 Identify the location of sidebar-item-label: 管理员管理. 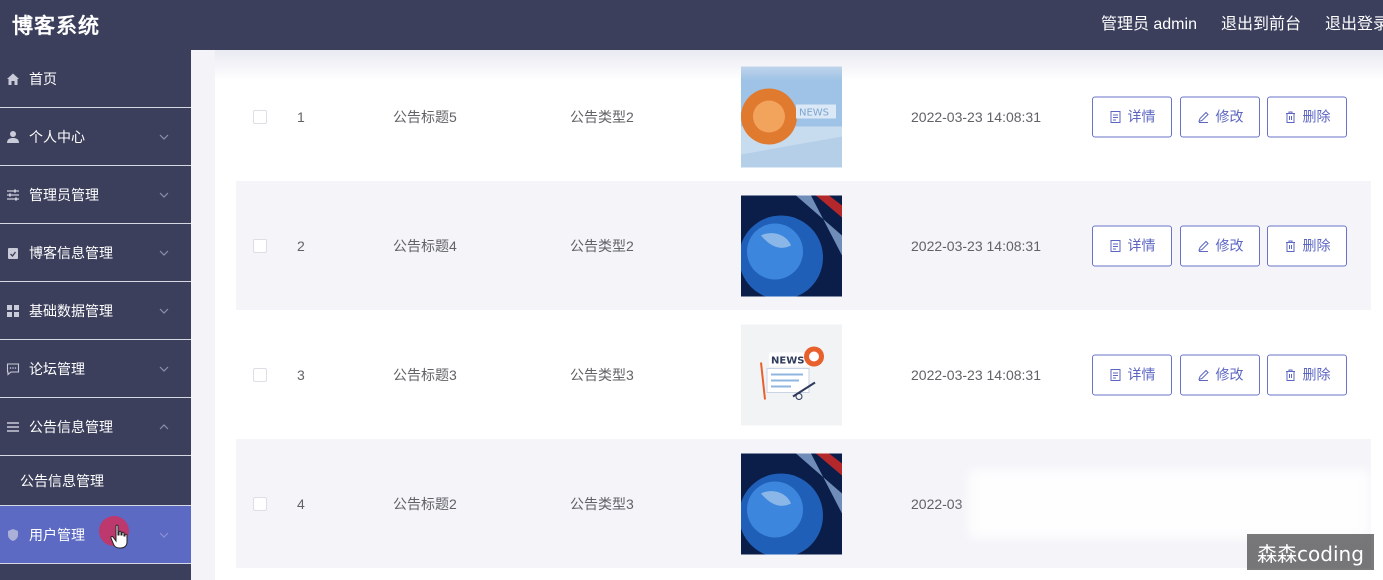
(64, 194).